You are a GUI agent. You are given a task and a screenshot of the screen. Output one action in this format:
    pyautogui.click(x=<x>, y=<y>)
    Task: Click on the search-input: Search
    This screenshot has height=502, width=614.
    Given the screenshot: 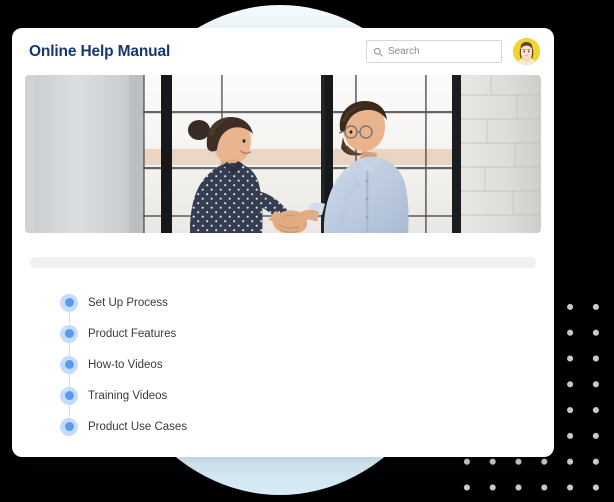 What is the action you would take?
    pyautogui.click(x=434, y=51)
    